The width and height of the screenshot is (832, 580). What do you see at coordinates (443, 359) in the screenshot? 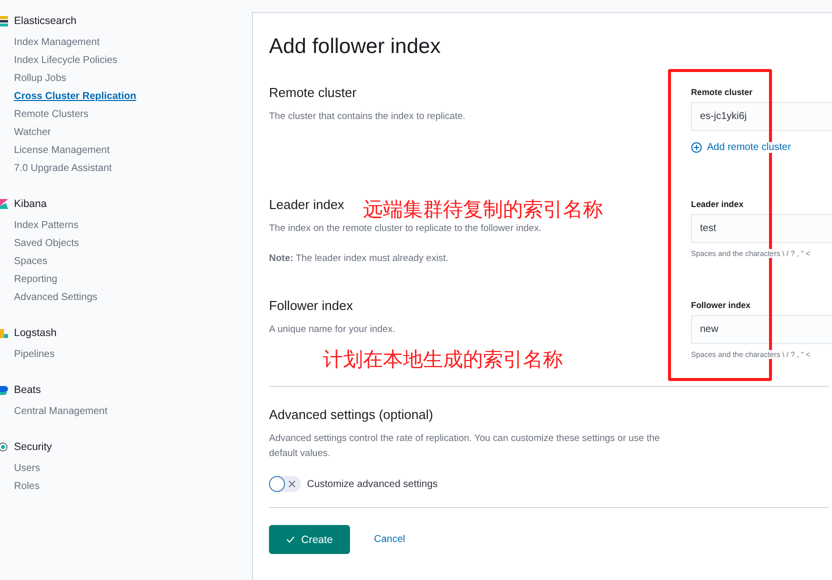
I see `annotation-text: 计划在本地生成的索引名称` at bounding box center [443, 359].